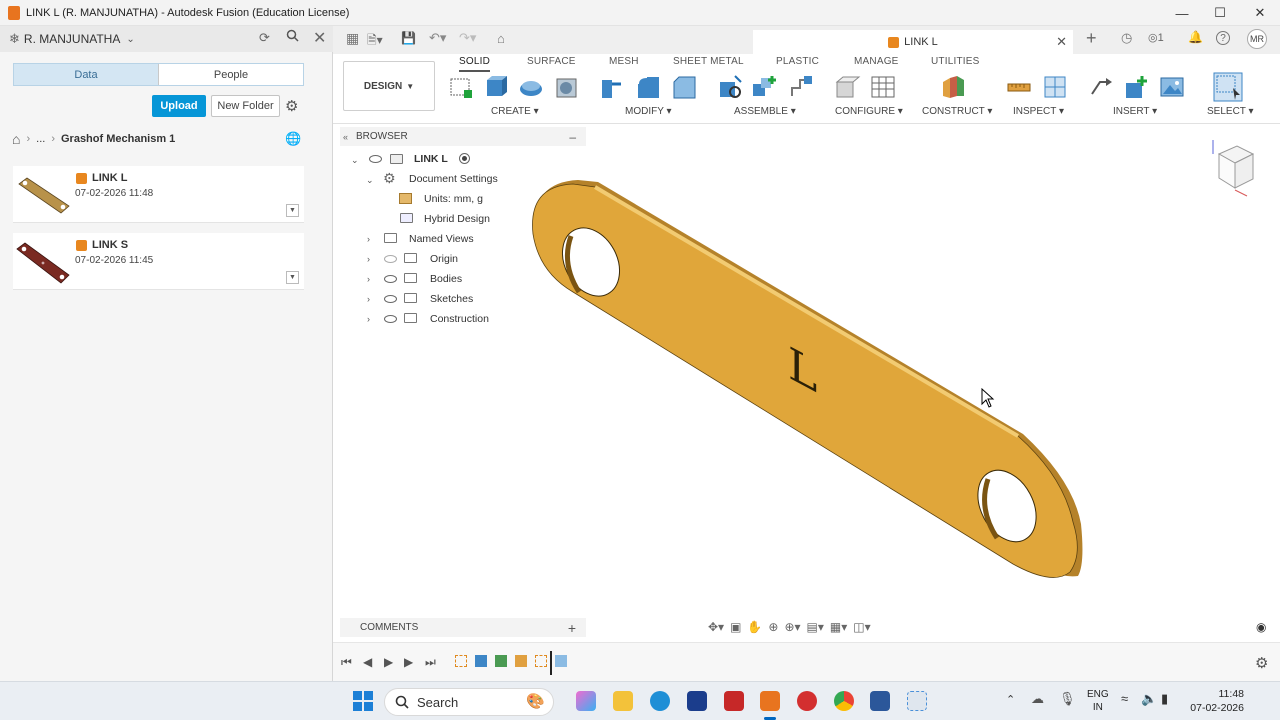 The width and height of the screenshot is (1280, 720). What do you see at coordinates (572, 137) in the screenshot?
I see `minimize-browser-icon: –` at bounding box center [572, 137].